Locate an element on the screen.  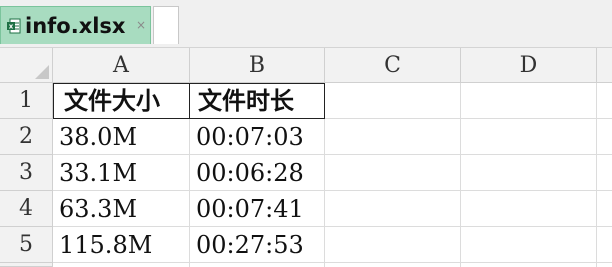
cell-e4 is located at coordinates (604, 209).